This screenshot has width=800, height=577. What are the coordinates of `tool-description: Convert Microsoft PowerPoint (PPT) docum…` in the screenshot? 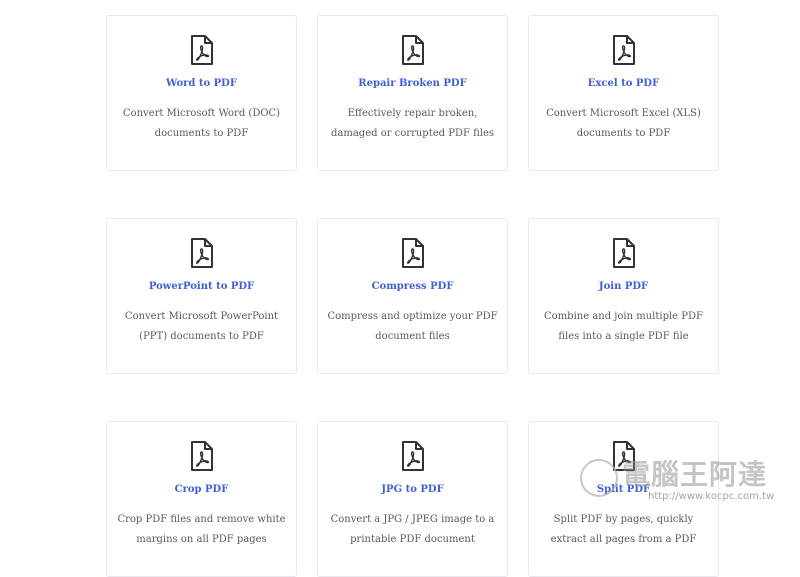 It's located at (201, 326).